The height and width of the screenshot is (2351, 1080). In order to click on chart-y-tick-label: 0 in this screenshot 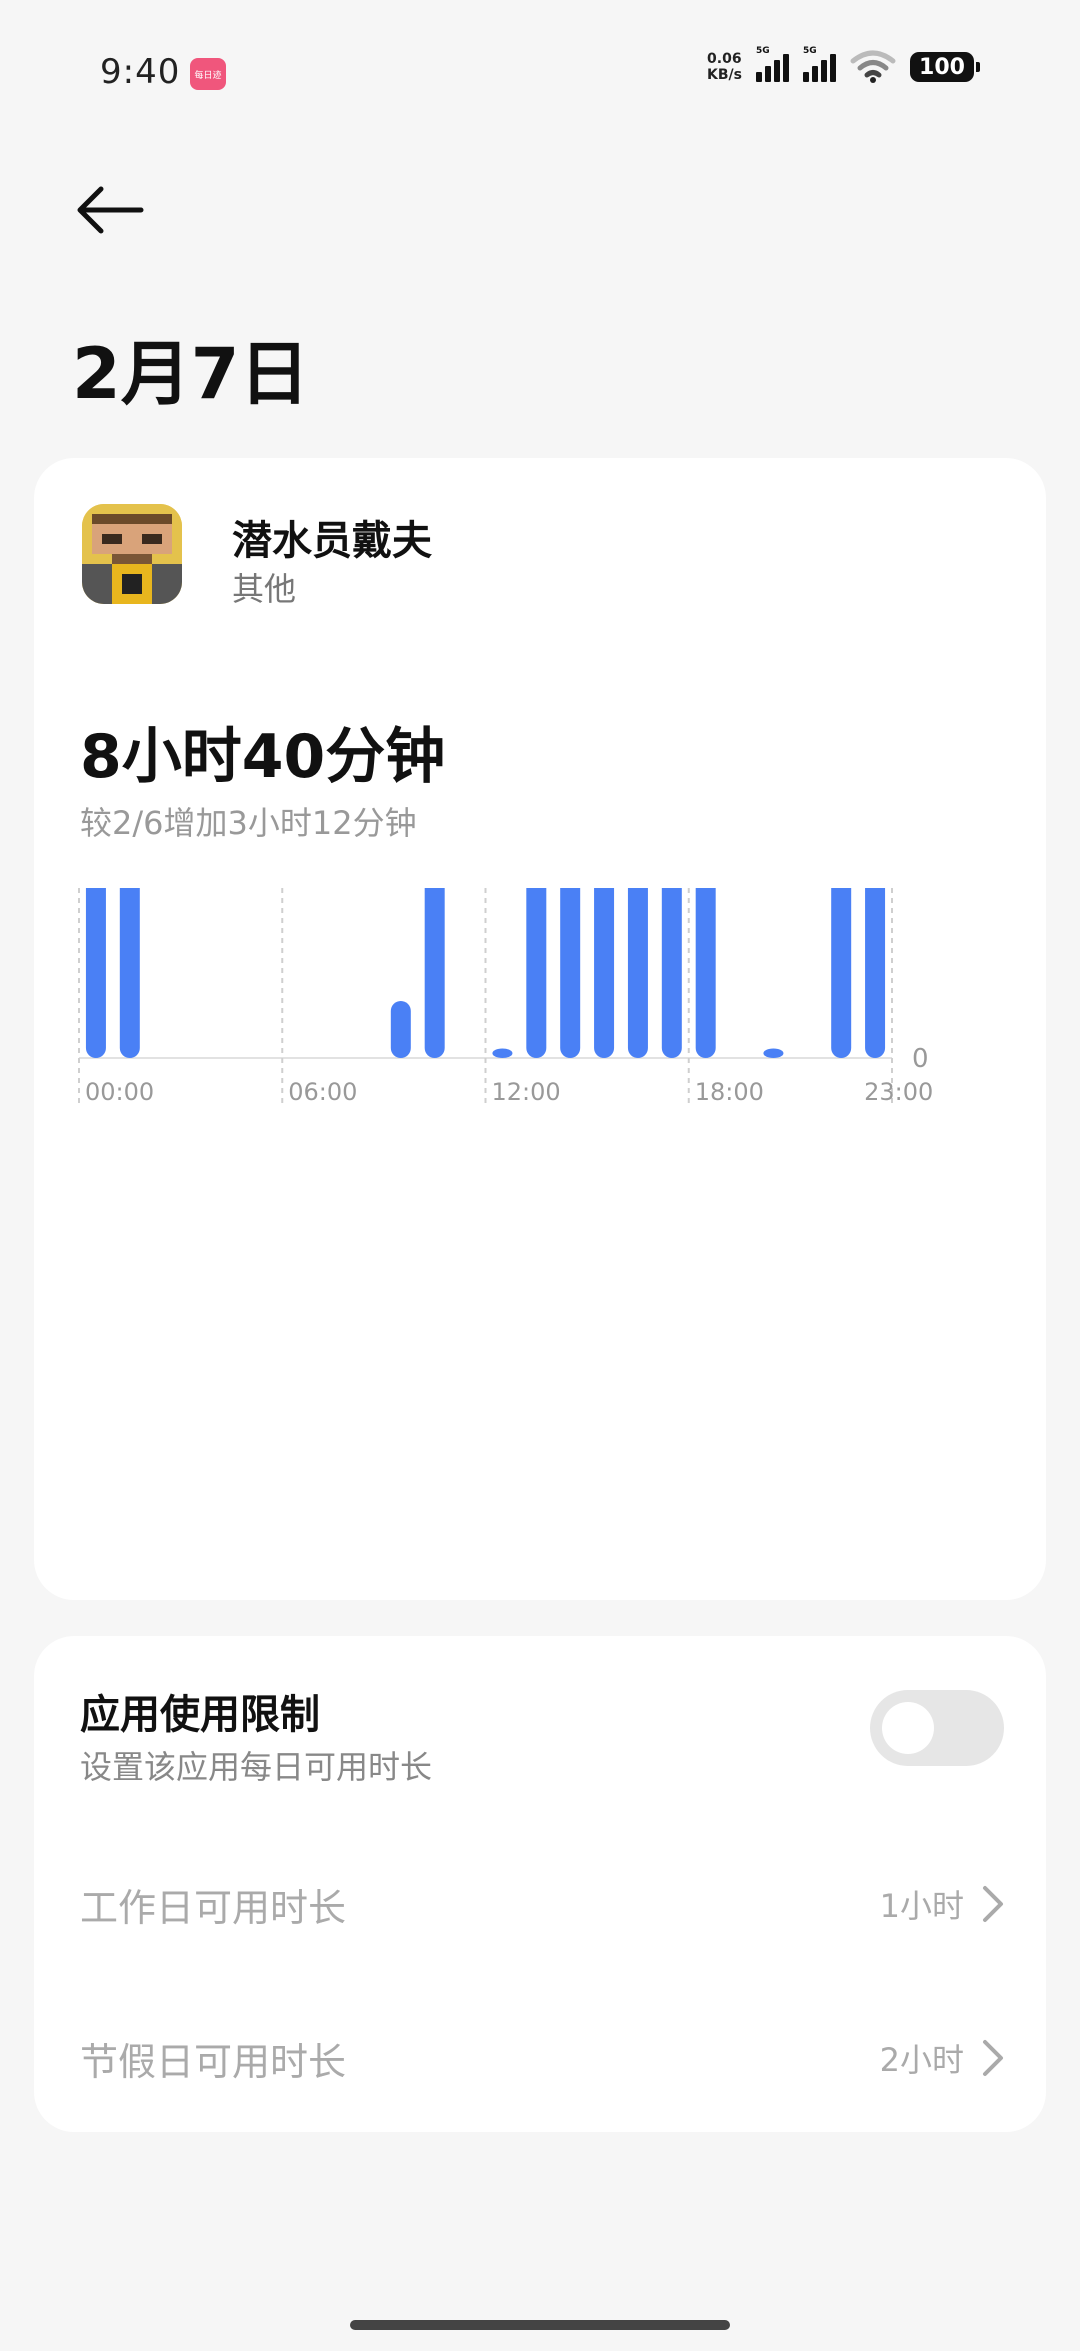, I will do `click(920, 1059)`.